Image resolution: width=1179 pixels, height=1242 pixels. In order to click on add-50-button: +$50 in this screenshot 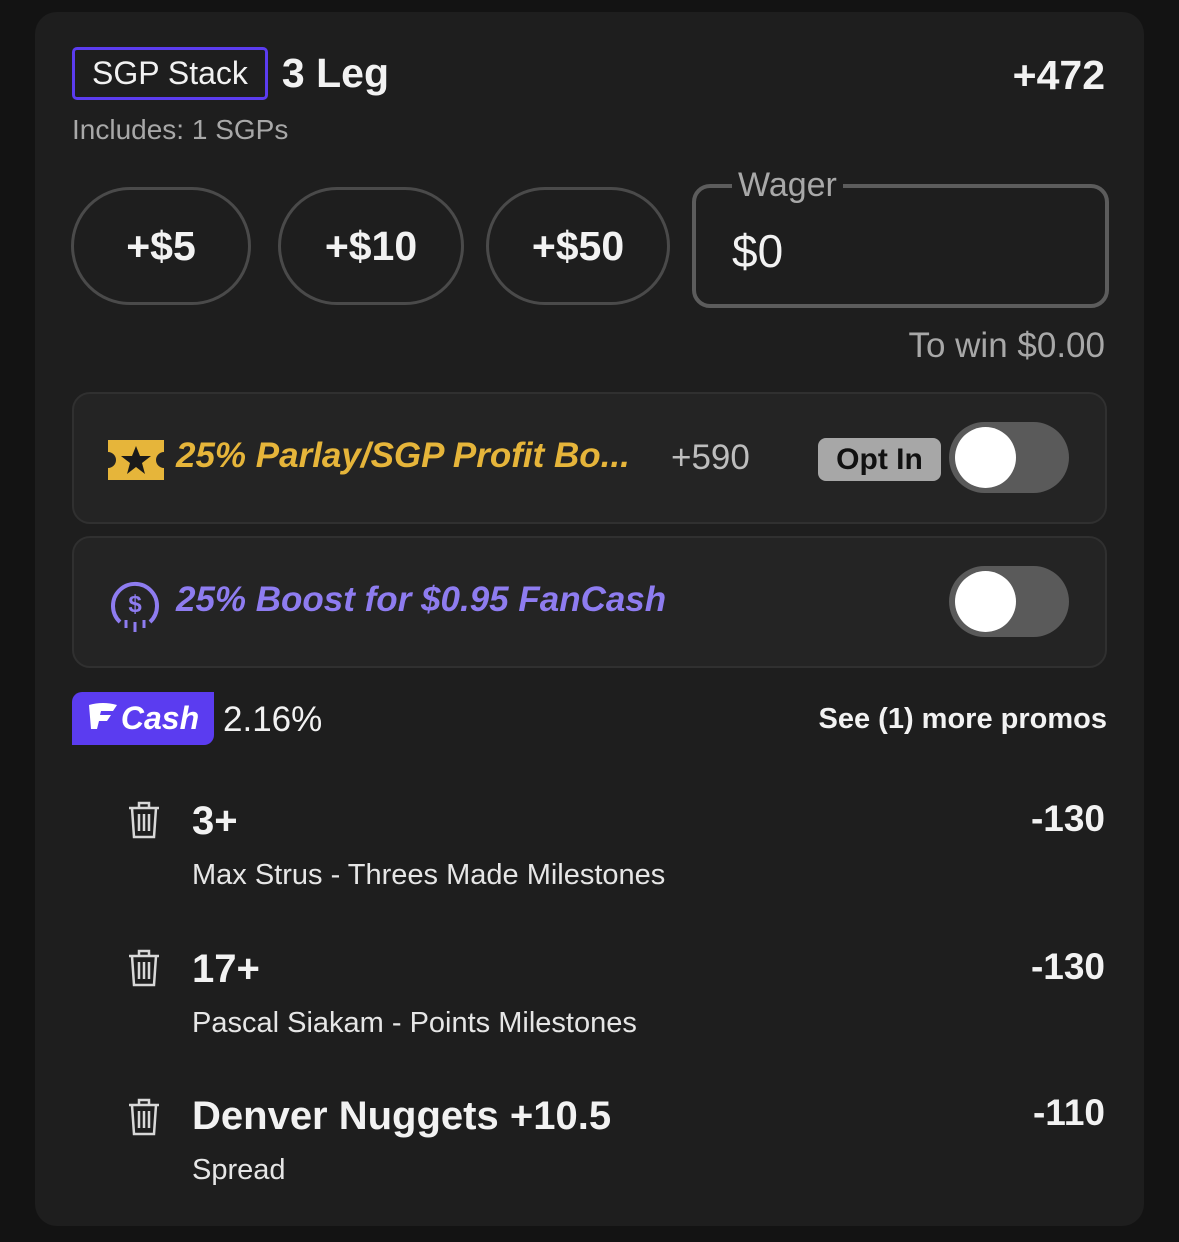, I will do `click(578, 246)`.